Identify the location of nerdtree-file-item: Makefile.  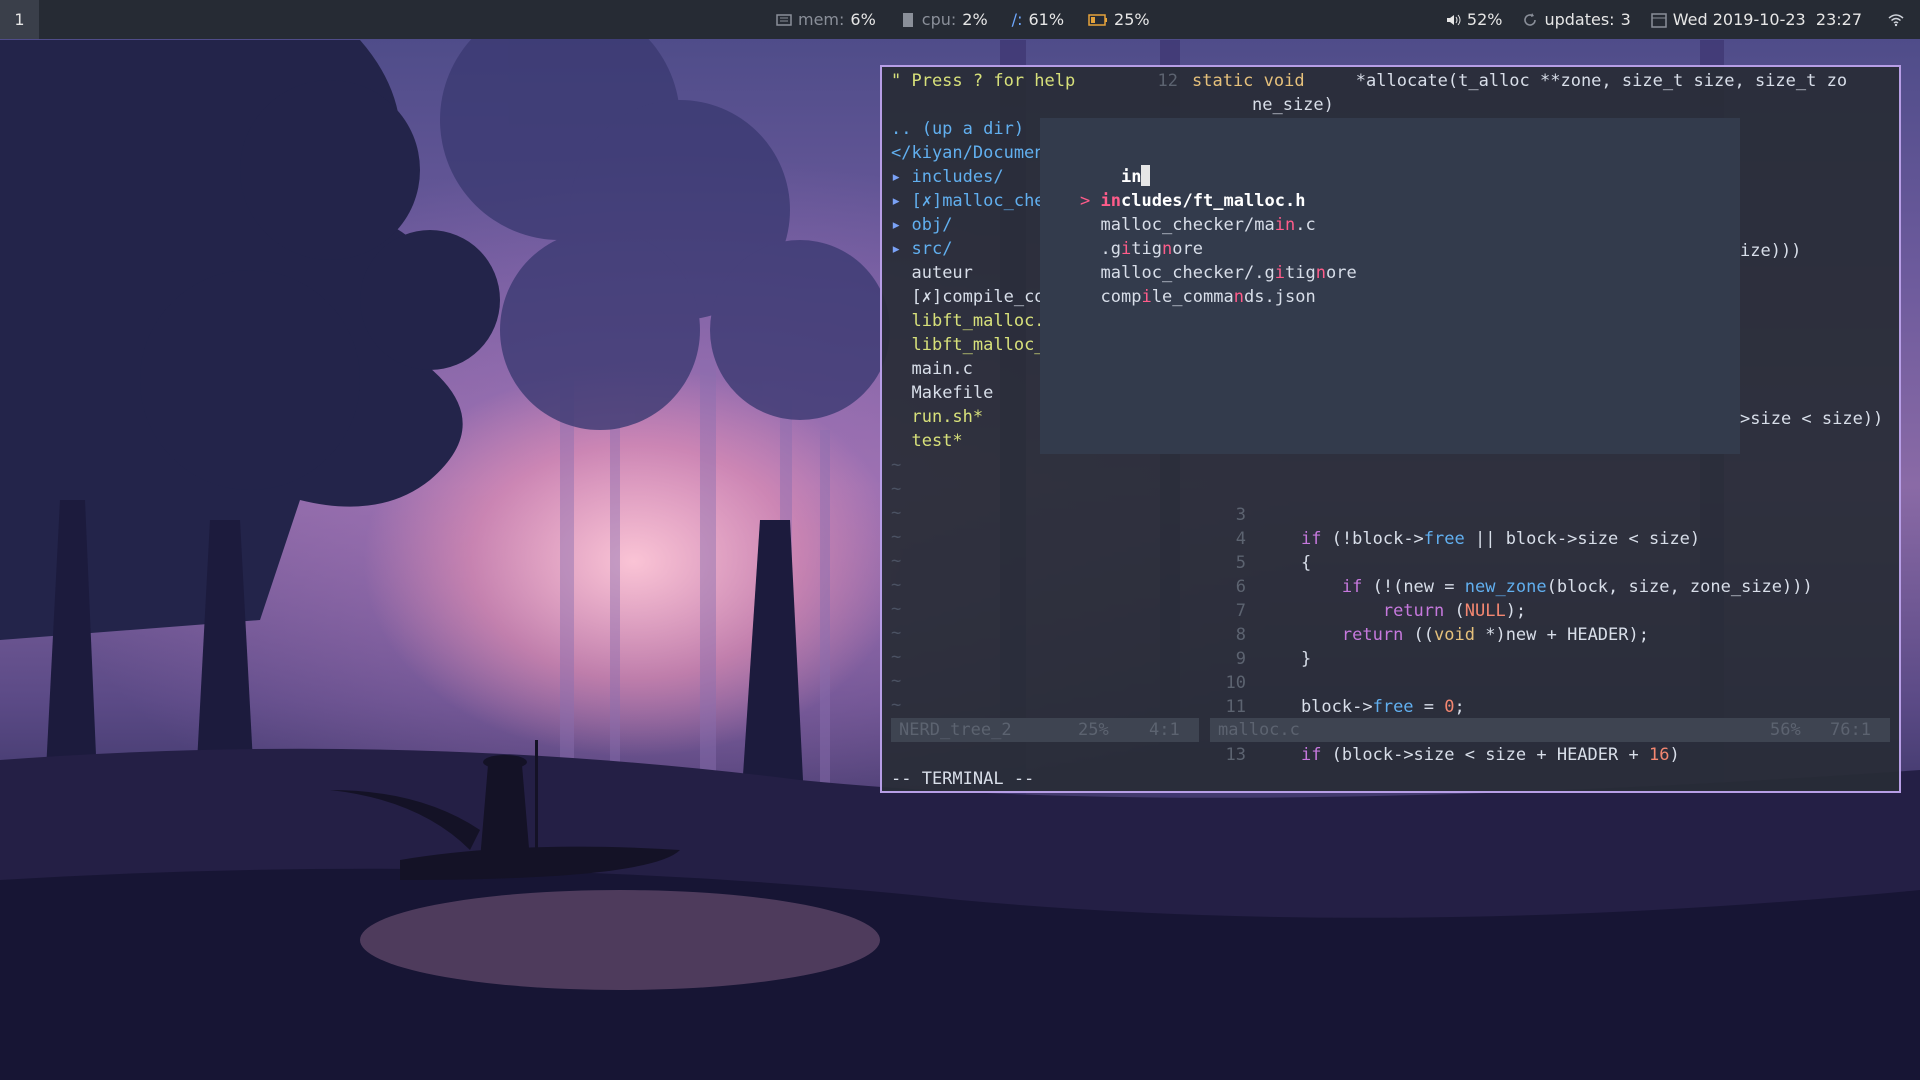
(942, 393).